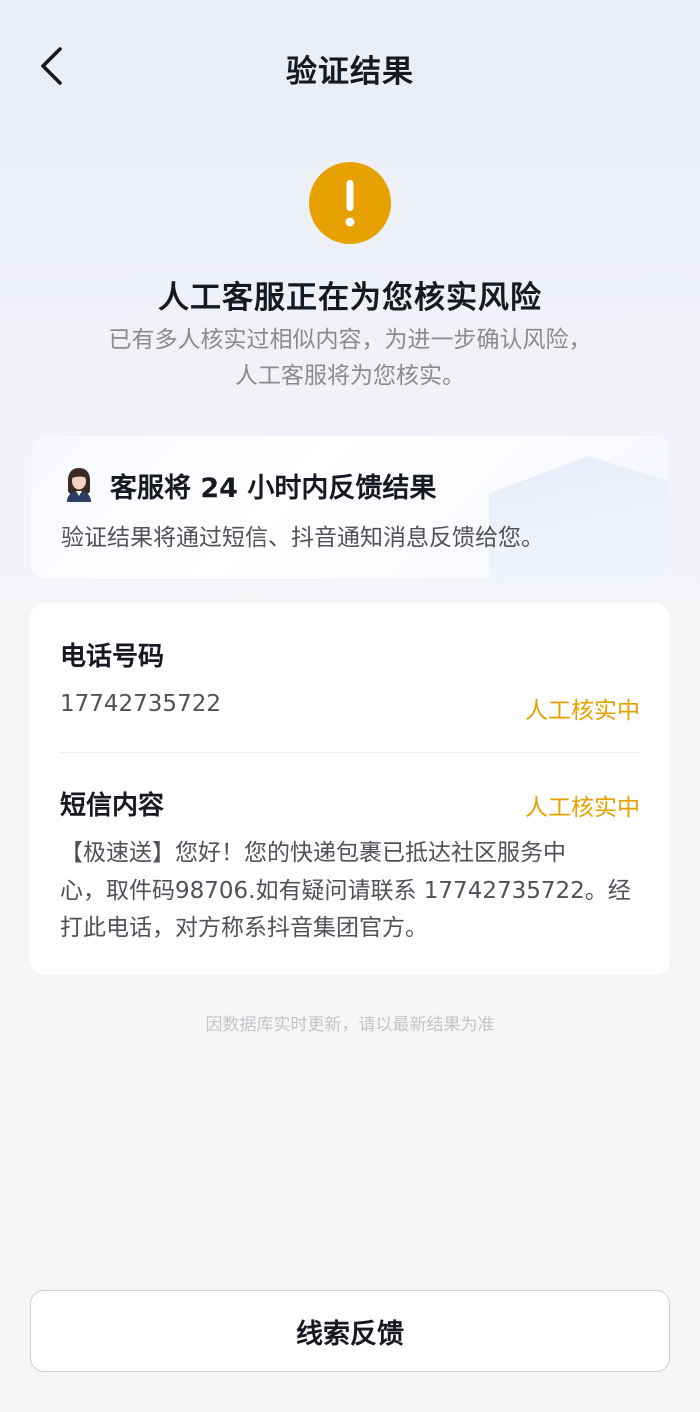 This screenshot has height=1412, width=700. I want to click on feedback-title: 客服将 24 小时内反馈结果, so click(273, 488).